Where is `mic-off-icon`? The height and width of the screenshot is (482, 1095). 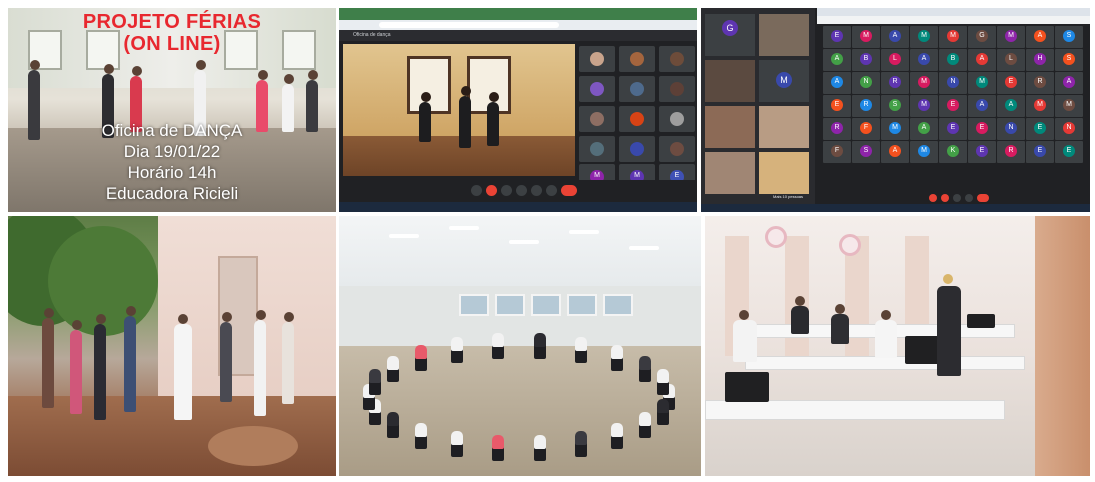
mic-off-icon is located at coordinates (933, 198).